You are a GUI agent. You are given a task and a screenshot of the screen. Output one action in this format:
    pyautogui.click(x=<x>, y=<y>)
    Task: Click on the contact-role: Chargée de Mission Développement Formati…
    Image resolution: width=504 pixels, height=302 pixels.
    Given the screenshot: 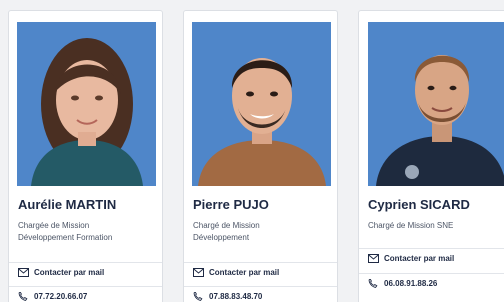 What is the action you would take?
    pyautogui.click(x=88, y=232)
    